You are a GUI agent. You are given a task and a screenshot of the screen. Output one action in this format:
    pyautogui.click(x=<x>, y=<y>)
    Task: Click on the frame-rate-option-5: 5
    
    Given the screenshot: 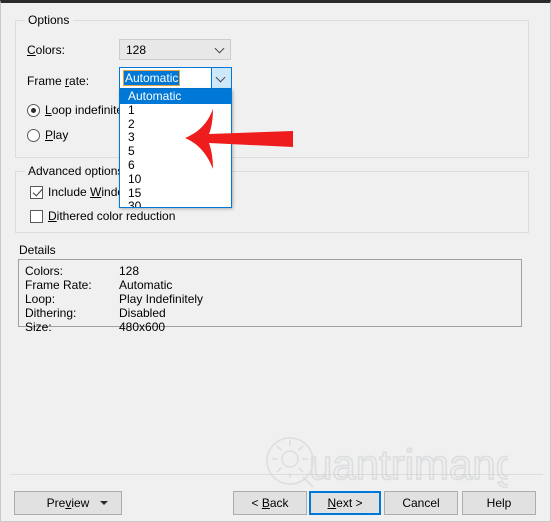 What is the action you would take?
    pyautogui.click(x=175, y=151)
    